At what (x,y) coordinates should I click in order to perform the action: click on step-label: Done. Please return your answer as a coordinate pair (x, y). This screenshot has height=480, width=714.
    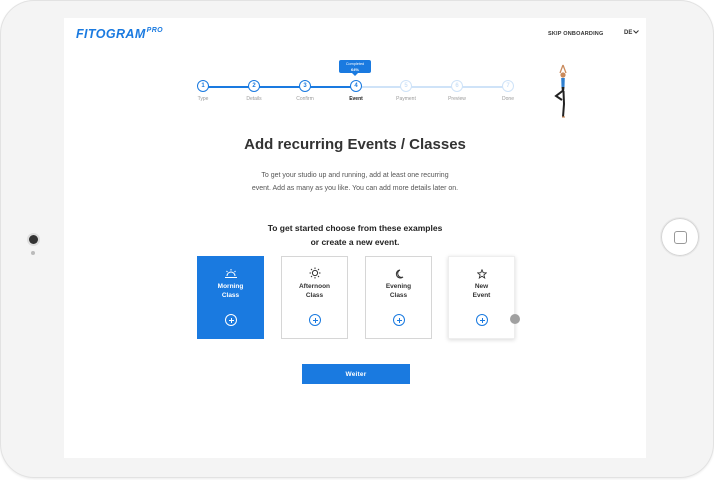
    Looking at the image, I should click on (508, 99).